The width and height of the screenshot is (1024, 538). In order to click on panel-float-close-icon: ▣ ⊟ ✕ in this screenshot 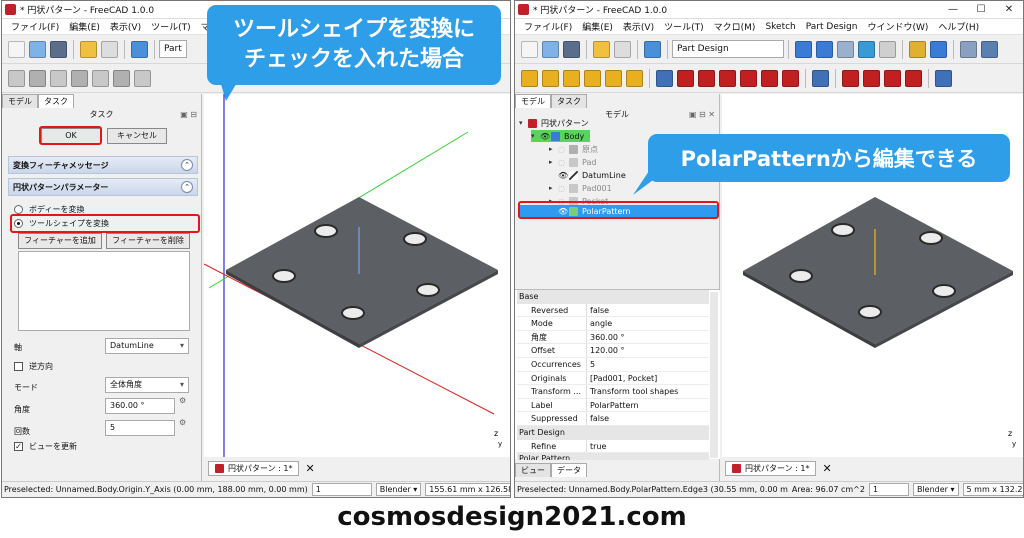, I will do `click(702, 115)`.